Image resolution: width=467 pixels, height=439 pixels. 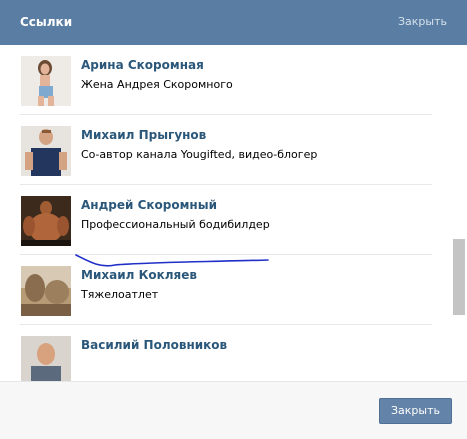 I want to click on item-description: Профессиональный бодибилдер, so click(x=175, y=224).